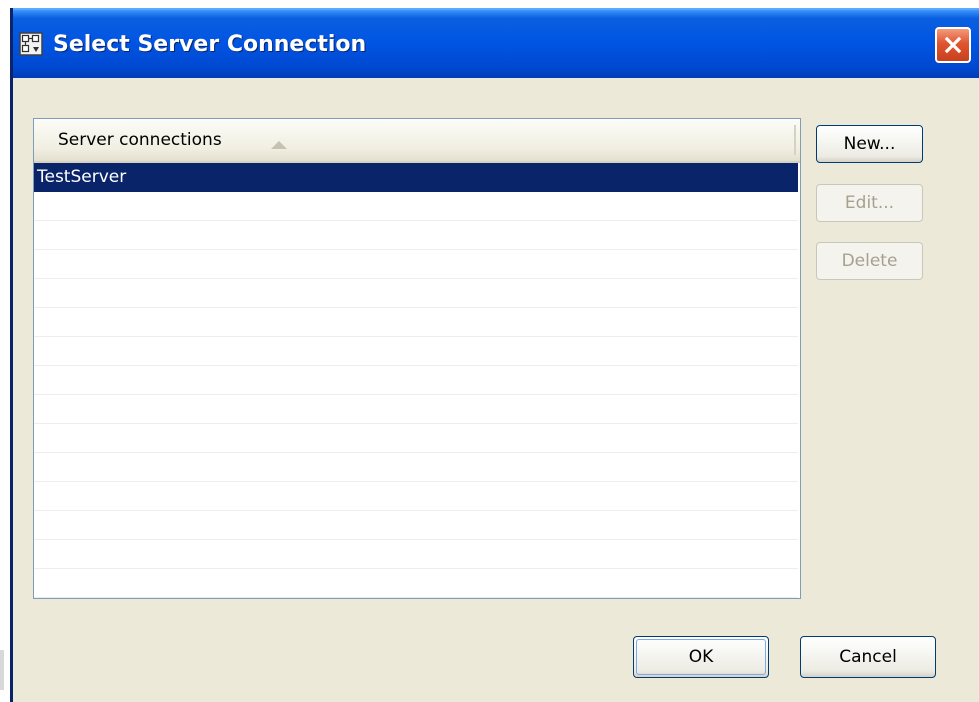 Image resolution: width=979 pixels, height=702 pixels. I want to click on list-row-testserver: TestServer, so click(416, 177).